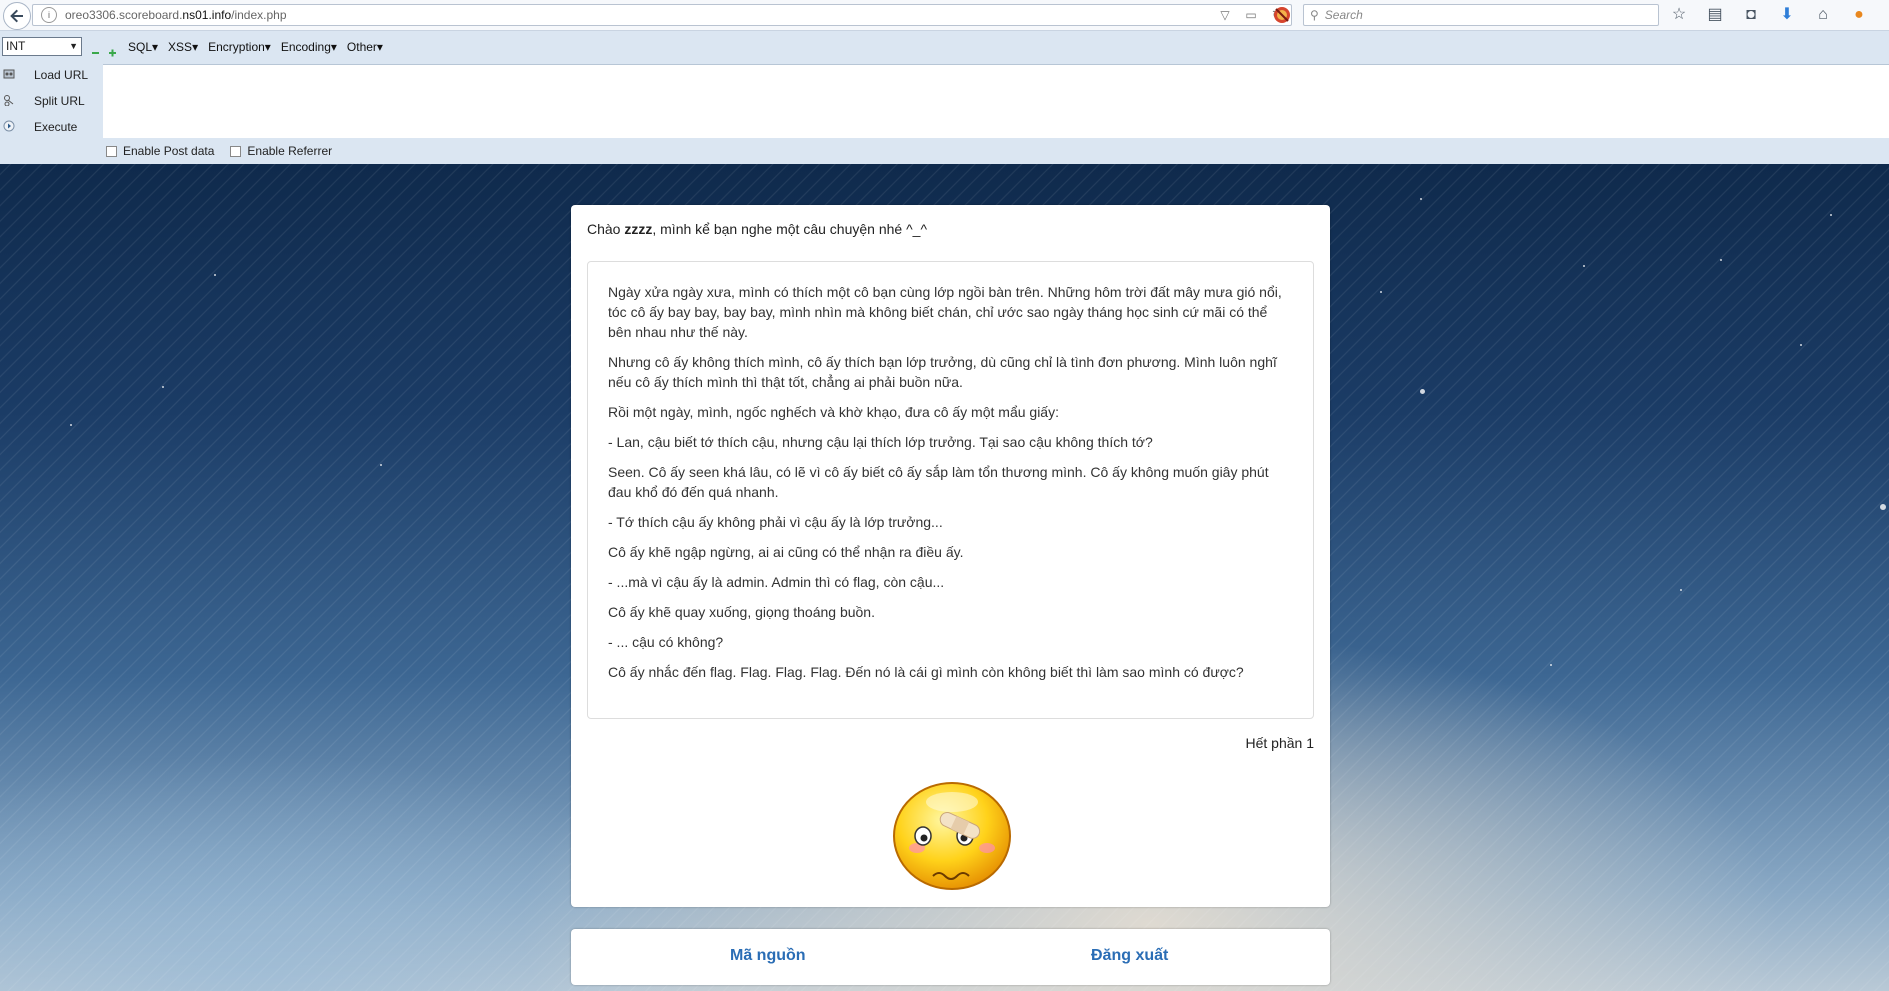 The width and height of the screenshot is (1889, 991). What do you see at coordinates (1282, 15) in the screenshot?
I see `noscript-icon` at bounding box center [1282, 15].